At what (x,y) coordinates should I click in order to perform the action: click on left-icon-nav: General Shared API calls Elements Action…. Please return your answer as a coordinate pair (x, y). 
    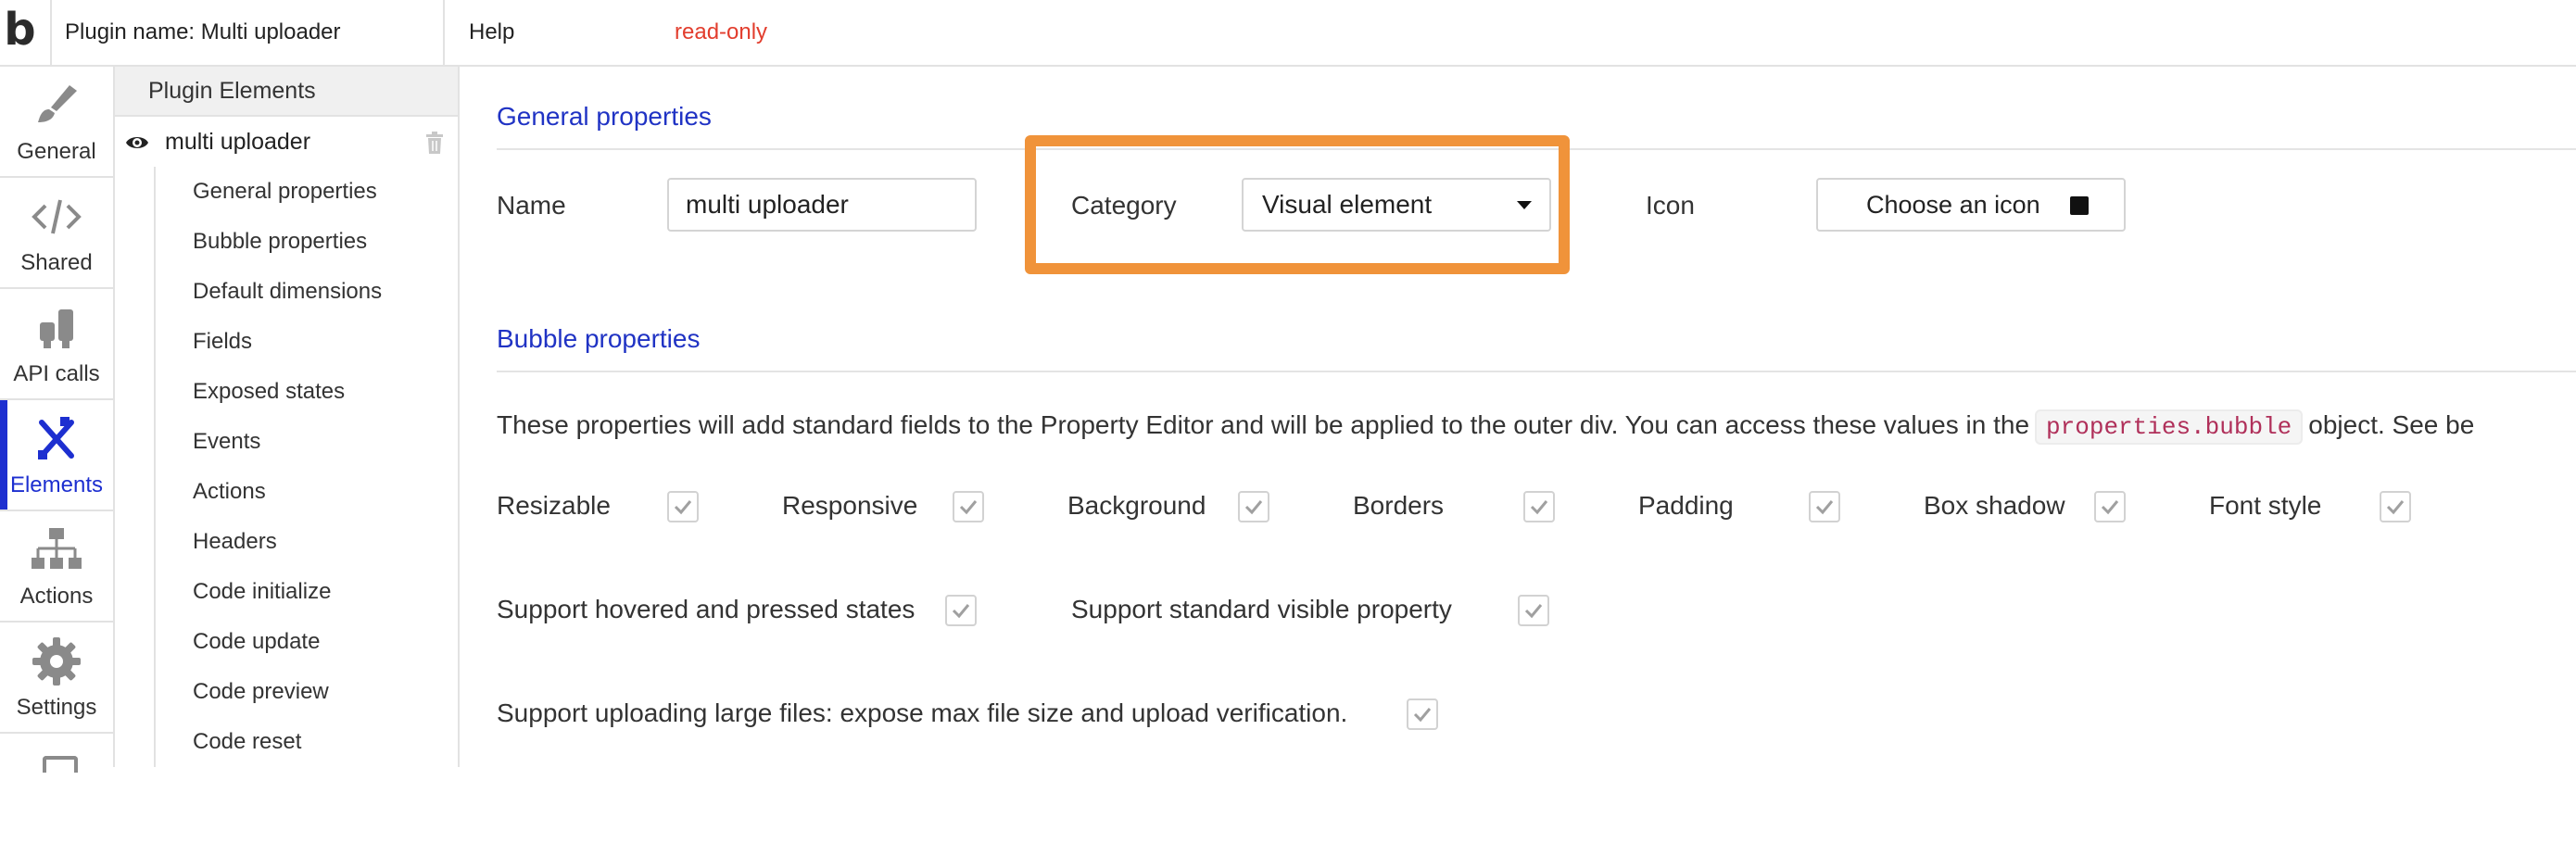
    Looking at the image, I should click on (57, 420).